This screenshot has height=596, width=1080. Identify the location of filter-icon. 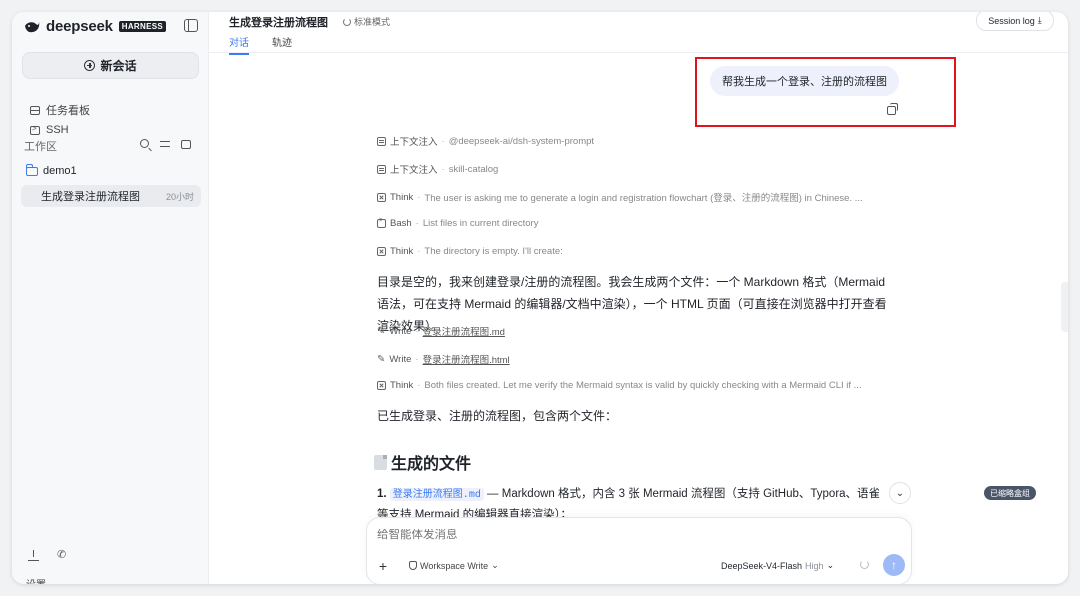
(165, 144).